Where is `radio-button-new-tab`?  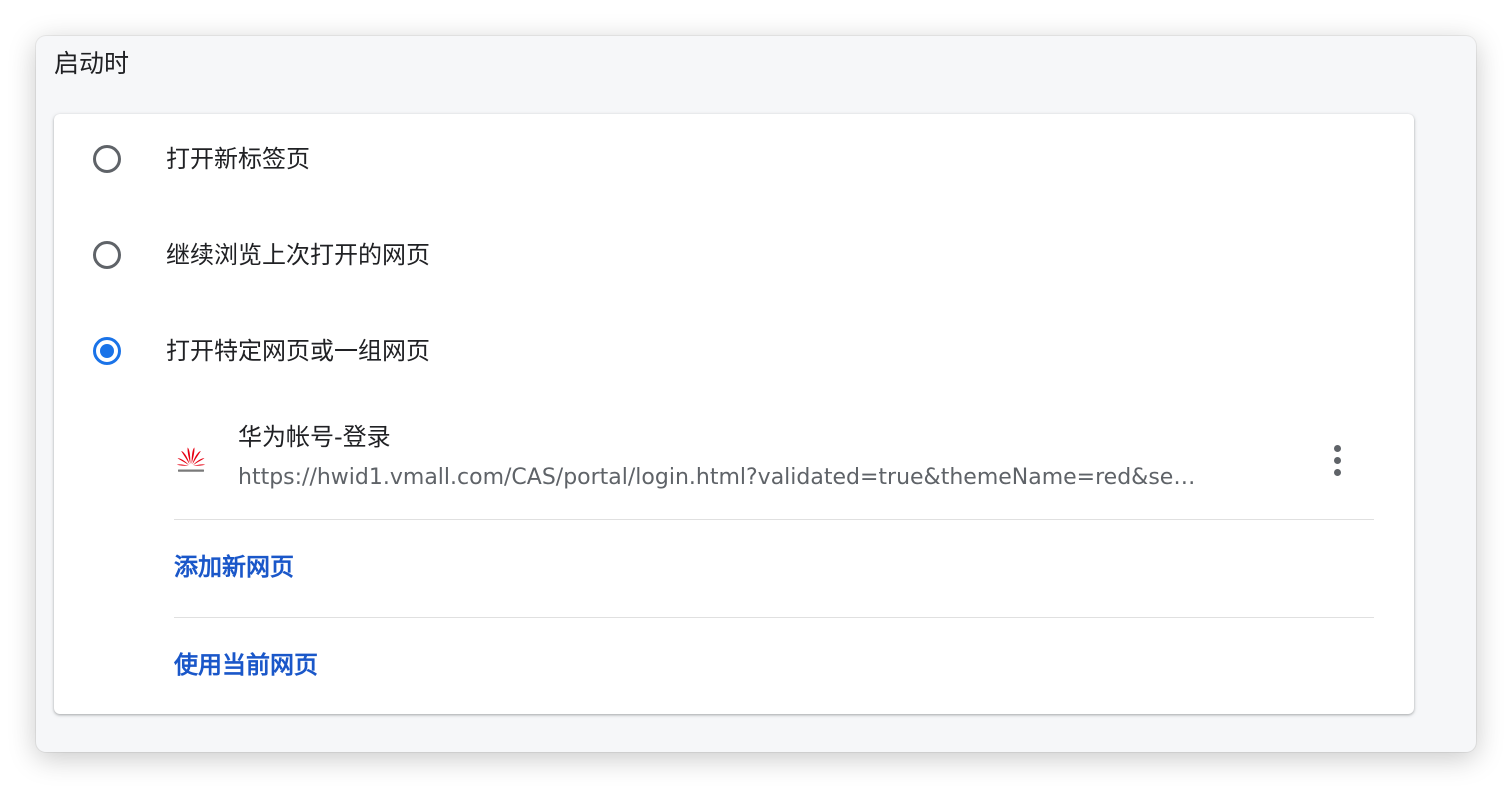
radio-button-new-tab is located at coordinates (107, 159).